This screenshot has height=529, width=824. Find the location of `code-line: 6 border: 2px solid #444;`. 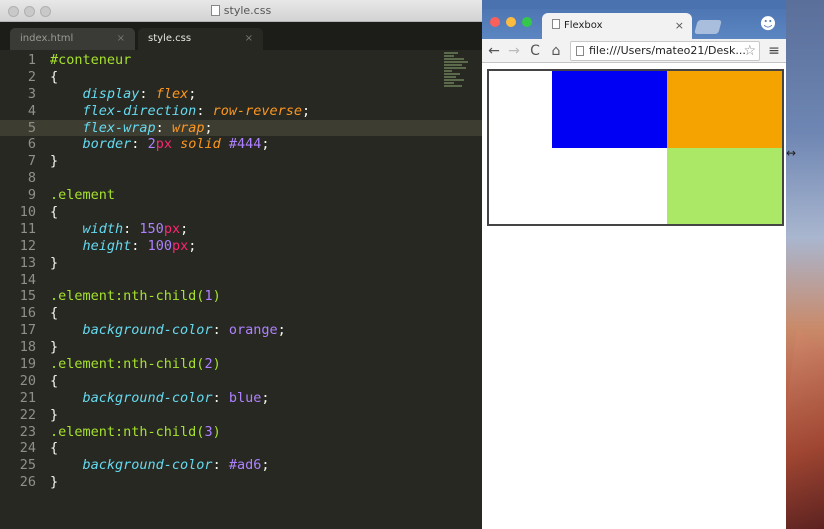

code-line: 6 border: 2px solid #444; is located at coordinates (241, 144).